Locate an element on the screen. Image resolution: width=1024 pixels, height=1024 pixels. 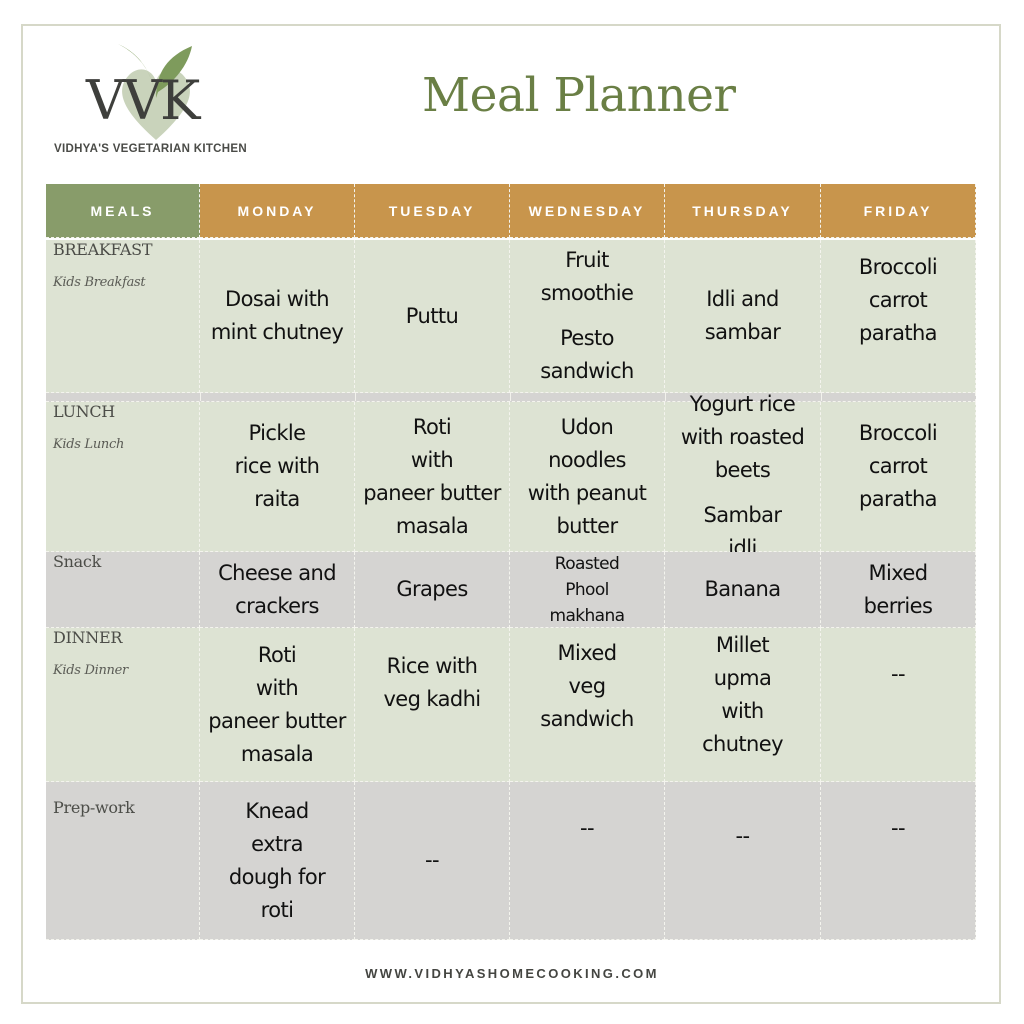
meal-item: Dosai with mint chutney is located at coordinates (277, 315).